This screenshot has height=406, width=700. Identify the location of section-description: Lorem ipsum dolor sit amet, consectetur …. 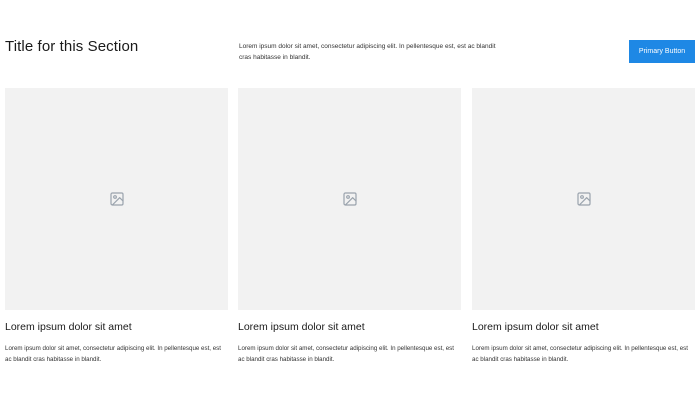
(367, 52).